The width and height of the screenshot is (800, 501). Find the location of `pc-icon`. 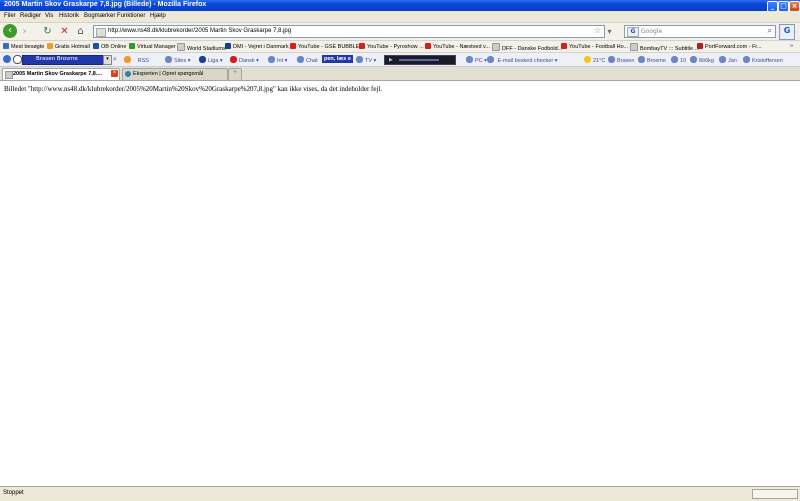

pc-icon is located at coordinates (469, 59).